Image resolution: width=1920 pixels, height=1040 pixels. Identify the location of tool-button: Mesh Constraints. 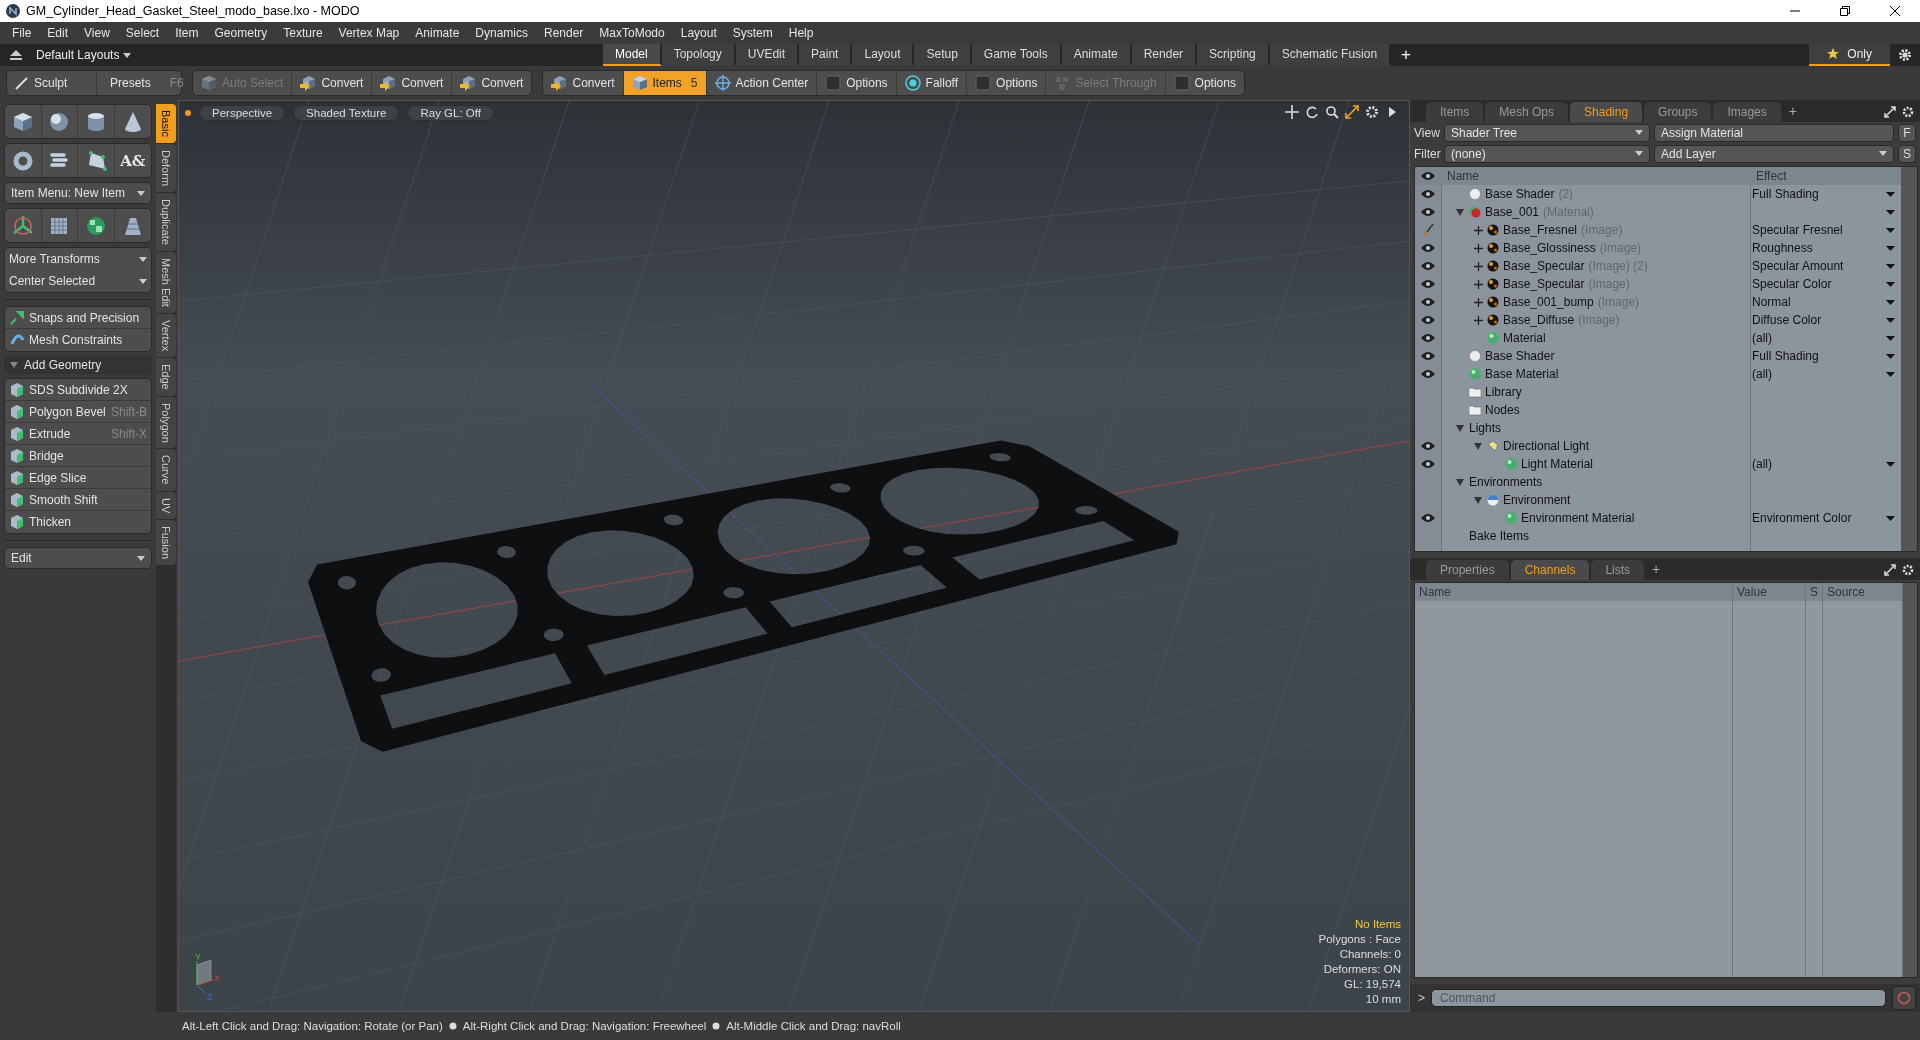
(78, 340).